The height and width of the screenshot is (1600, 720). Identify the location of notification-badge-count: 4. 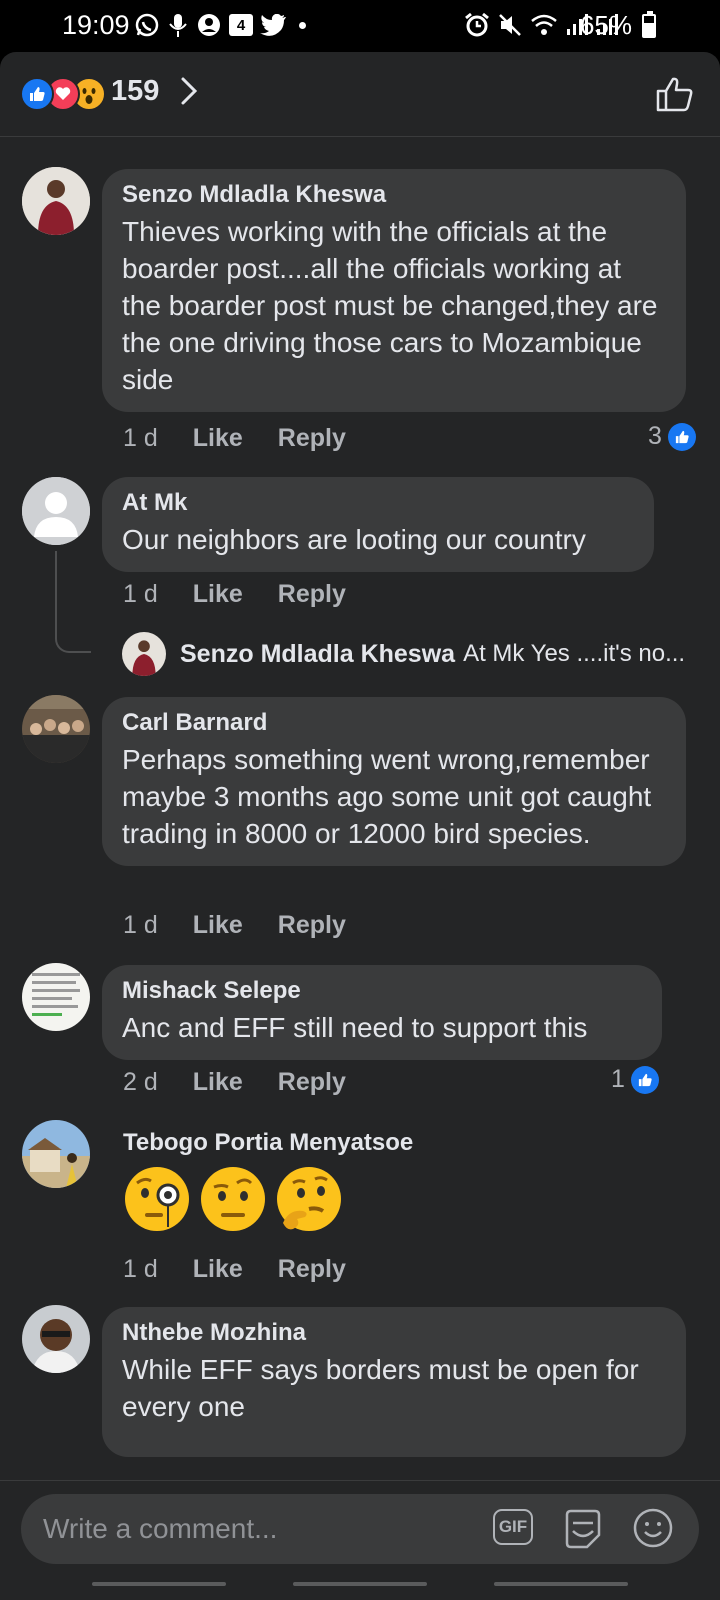
(241, 25).